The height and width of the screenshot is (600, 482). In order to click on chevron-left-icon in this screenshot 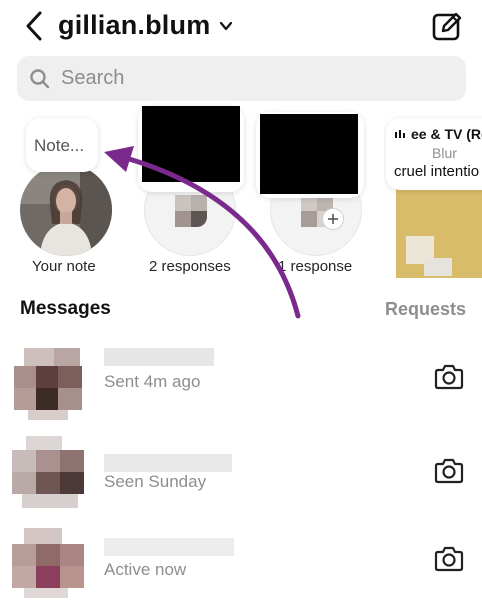, I will do `click(34, 26)`.